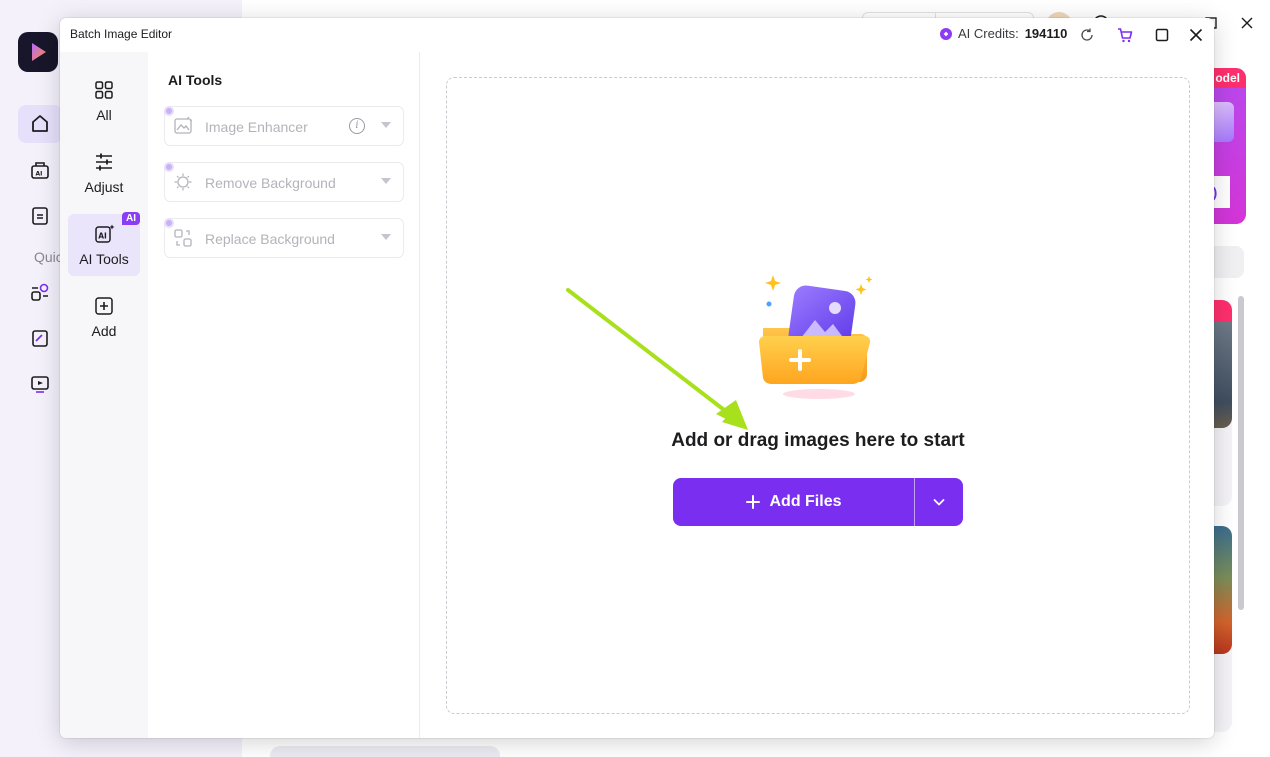 Image resolution: width=1270 pixels, height=757 pixels. Describe the element at coordinates (104, 317) in the screenshot. I see `rail-item-add: Add` at that location.